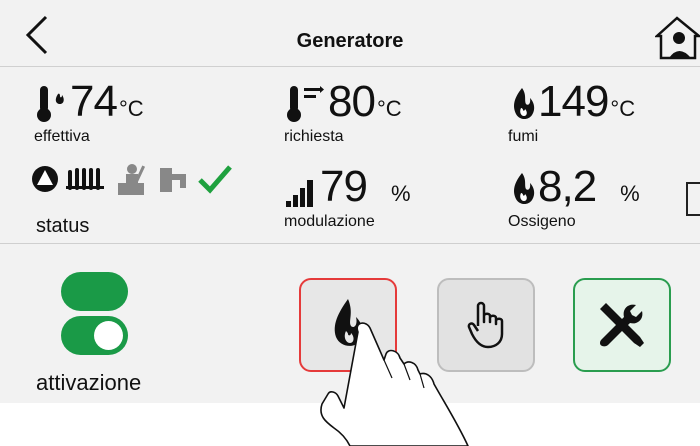 The image size is (700, 446). I want to click on signal-bars-icon, so click(299, 193).